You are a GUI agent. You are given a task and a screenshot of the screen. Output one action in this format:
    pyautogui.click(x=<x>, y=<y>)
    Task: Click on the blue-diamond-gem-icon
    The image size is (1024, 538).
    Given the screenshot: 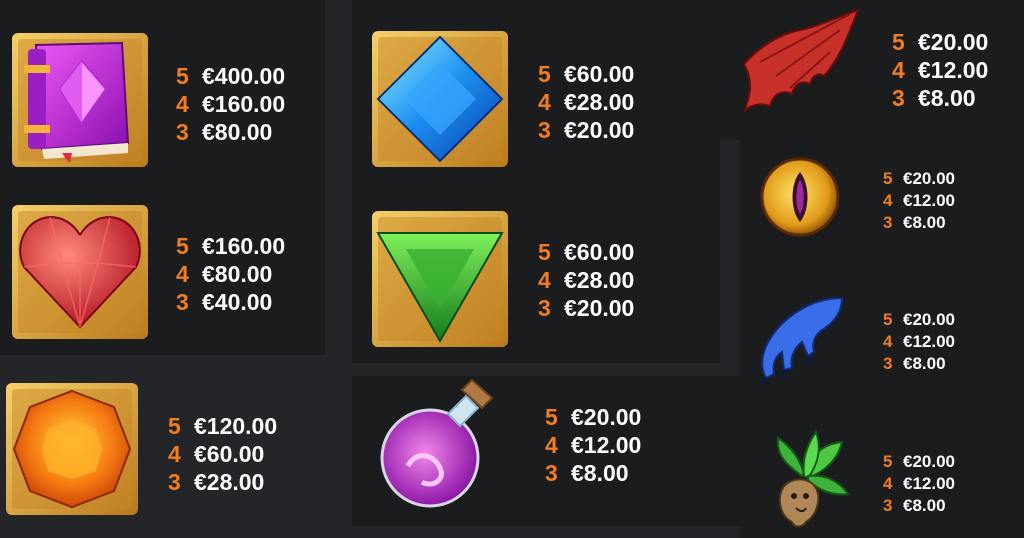 What is the action you would take?
    pyautogui.click(x=440, y=99)
    